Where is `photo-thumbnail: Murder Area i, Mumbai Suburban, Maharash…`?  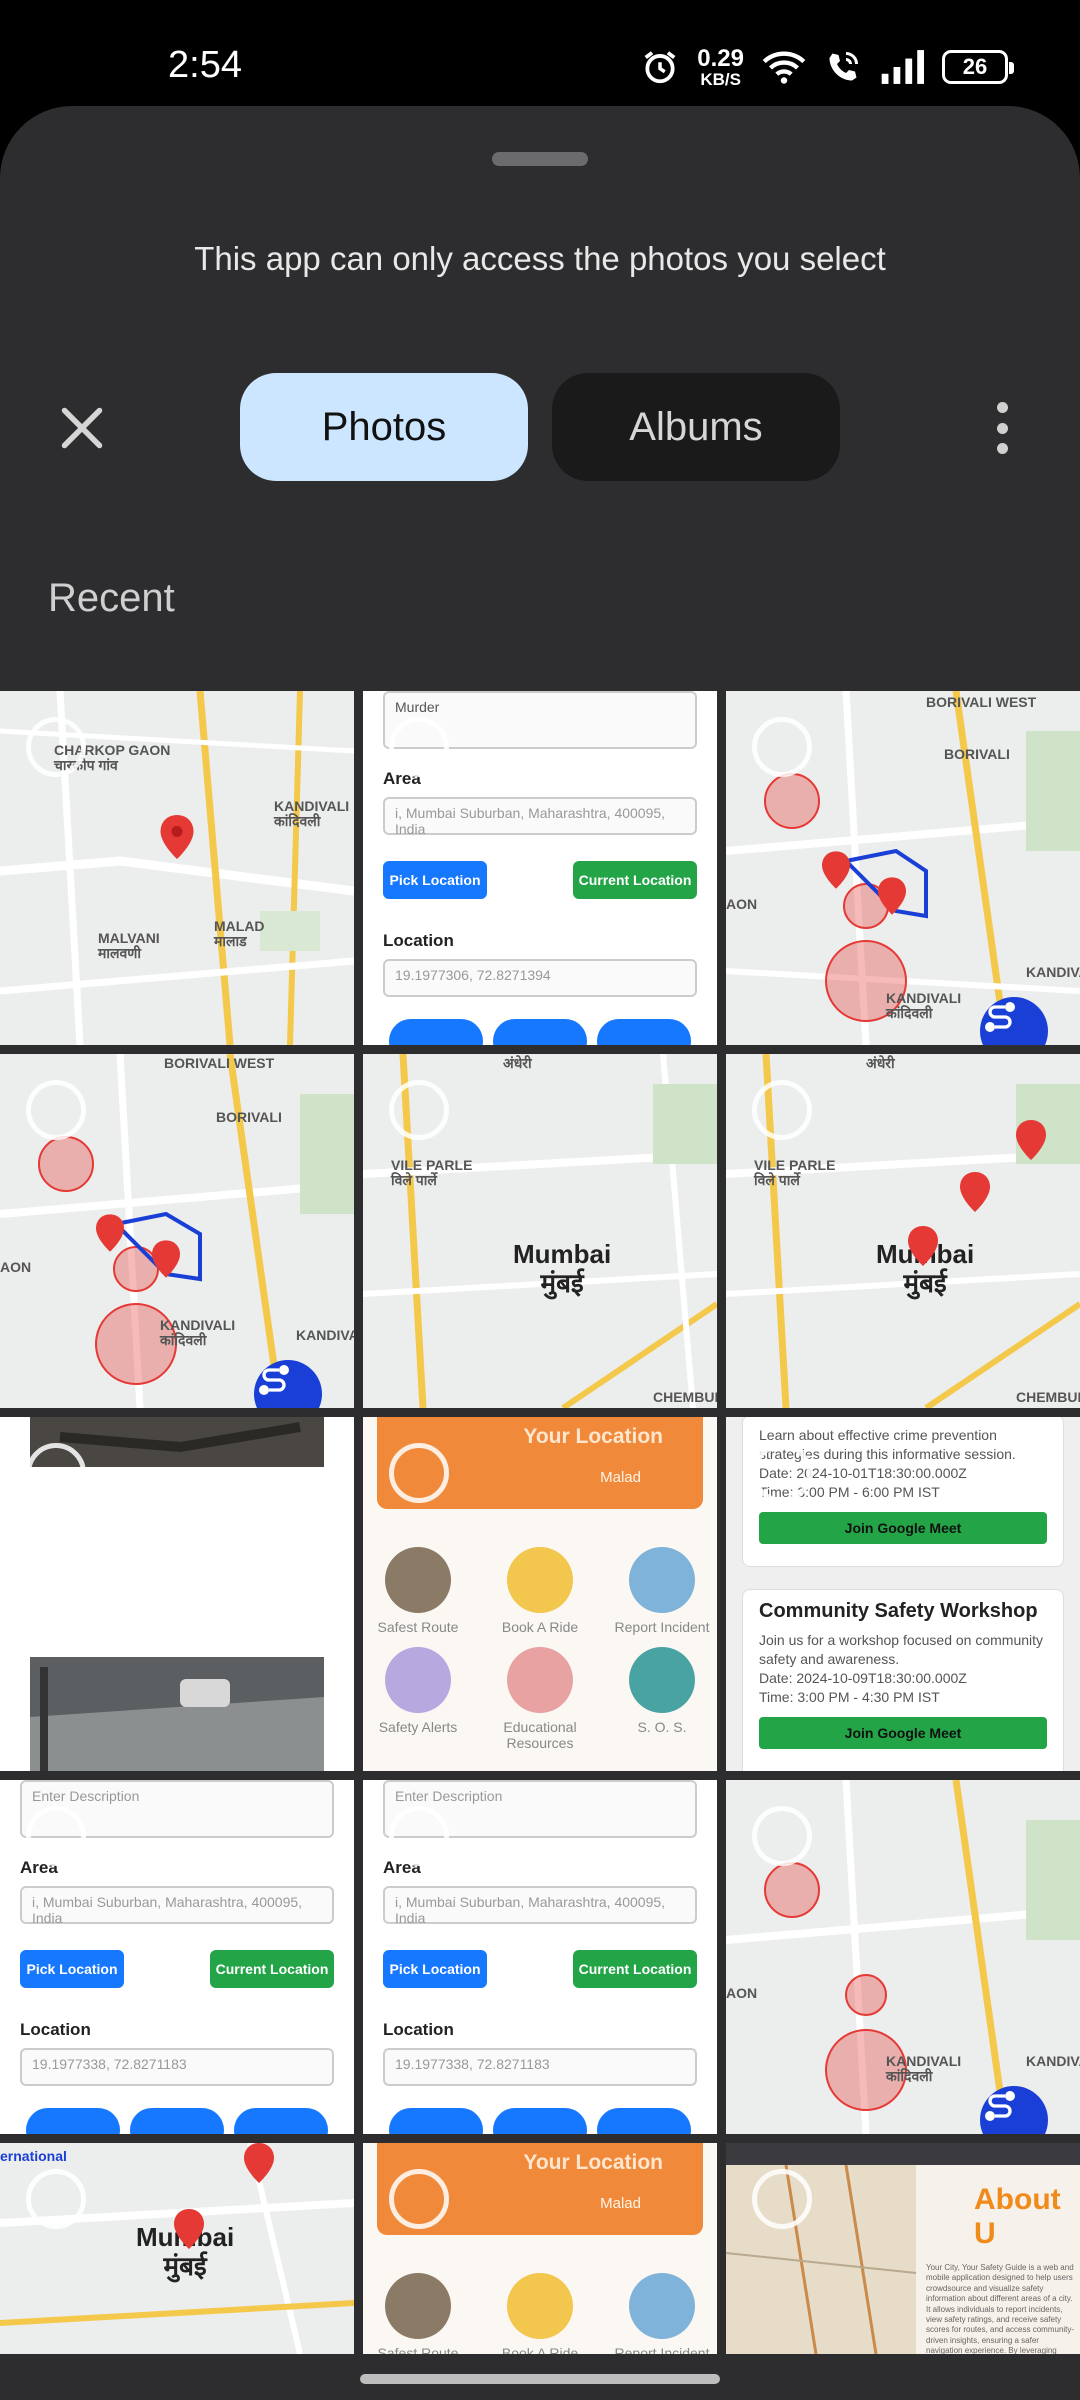
photo-thumbnail: Murder Area i, Mumbai Suburban, Maharash… is located at coordinates (540, 868).